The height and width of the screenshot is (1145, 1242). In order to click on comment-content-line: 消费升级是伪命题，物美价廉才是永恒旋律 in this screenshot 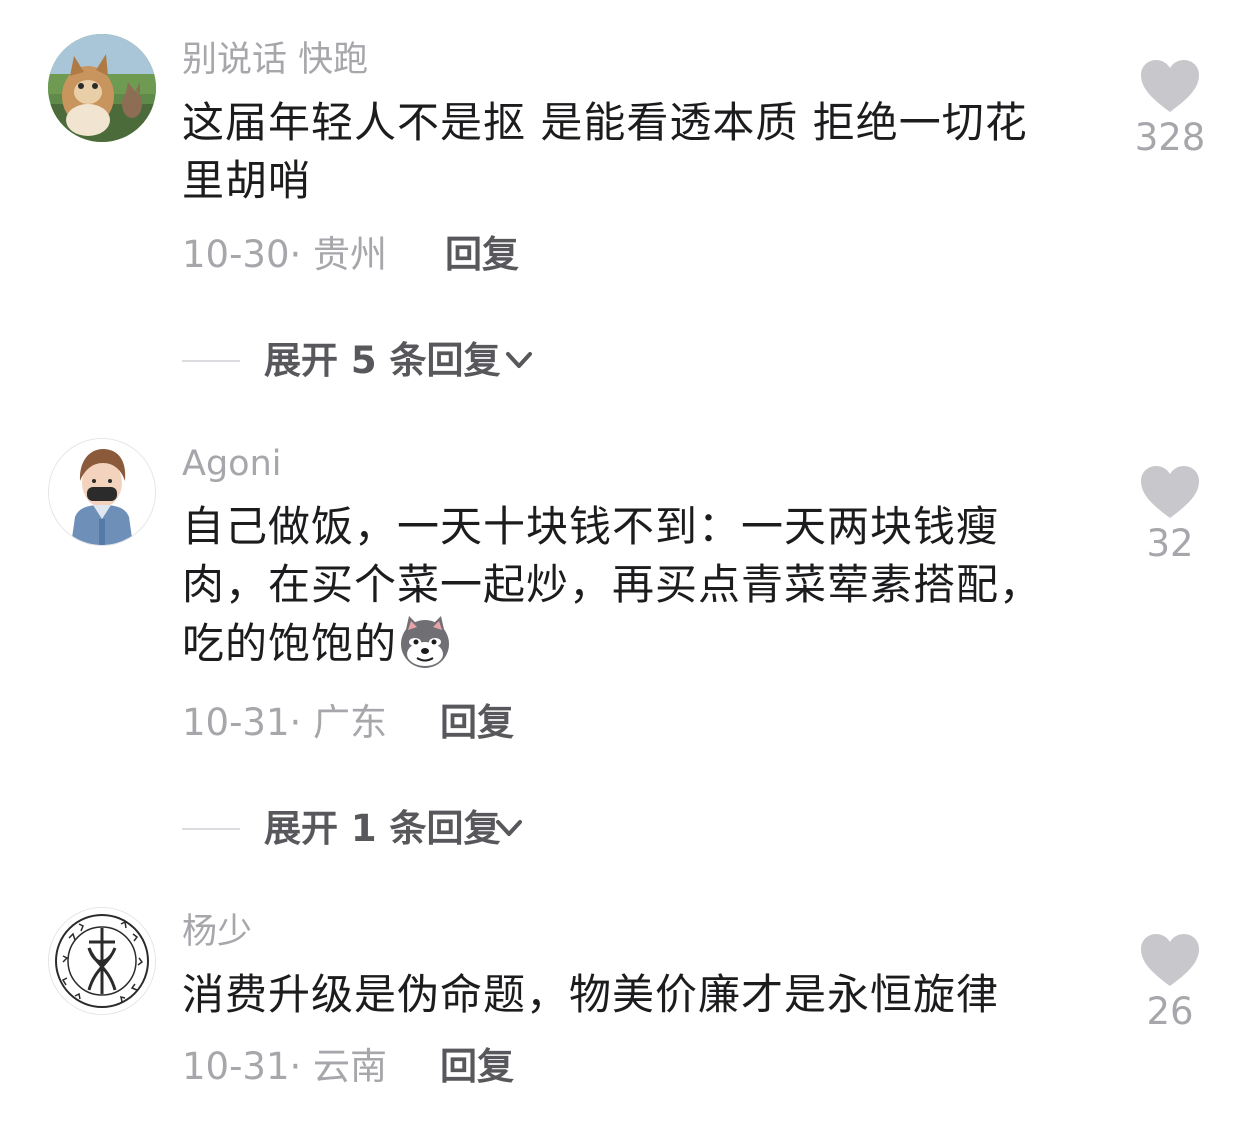, I will do `click(591, 994)`.